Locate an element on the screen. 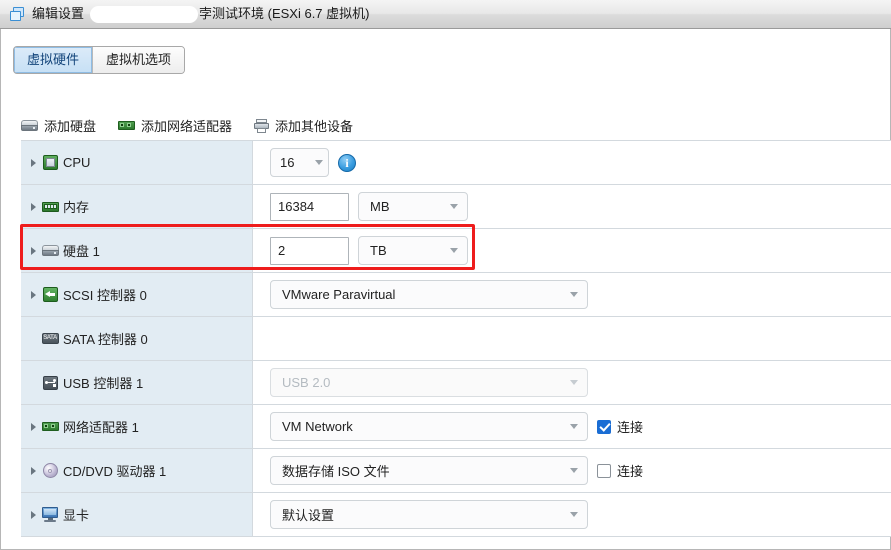 The image size is (891, 550). table-row: 显卡 默认设置 is located at coordinates (456, 515).